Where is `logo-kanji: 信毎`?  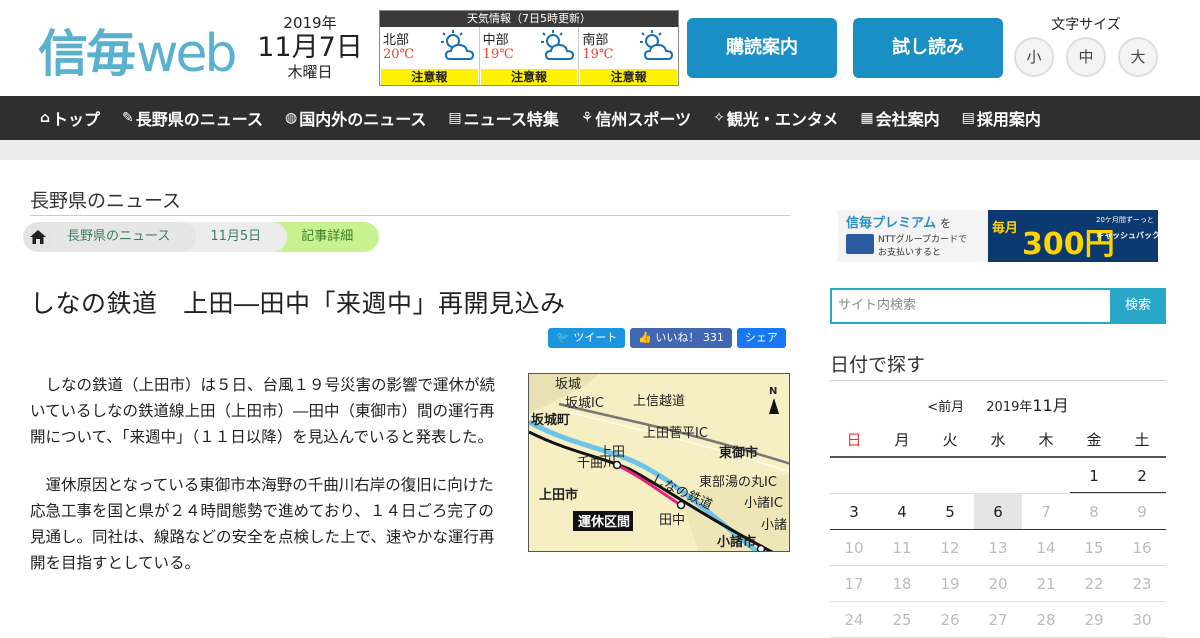
logo-kanji: 信毎 is located at coordinates (87, 54).